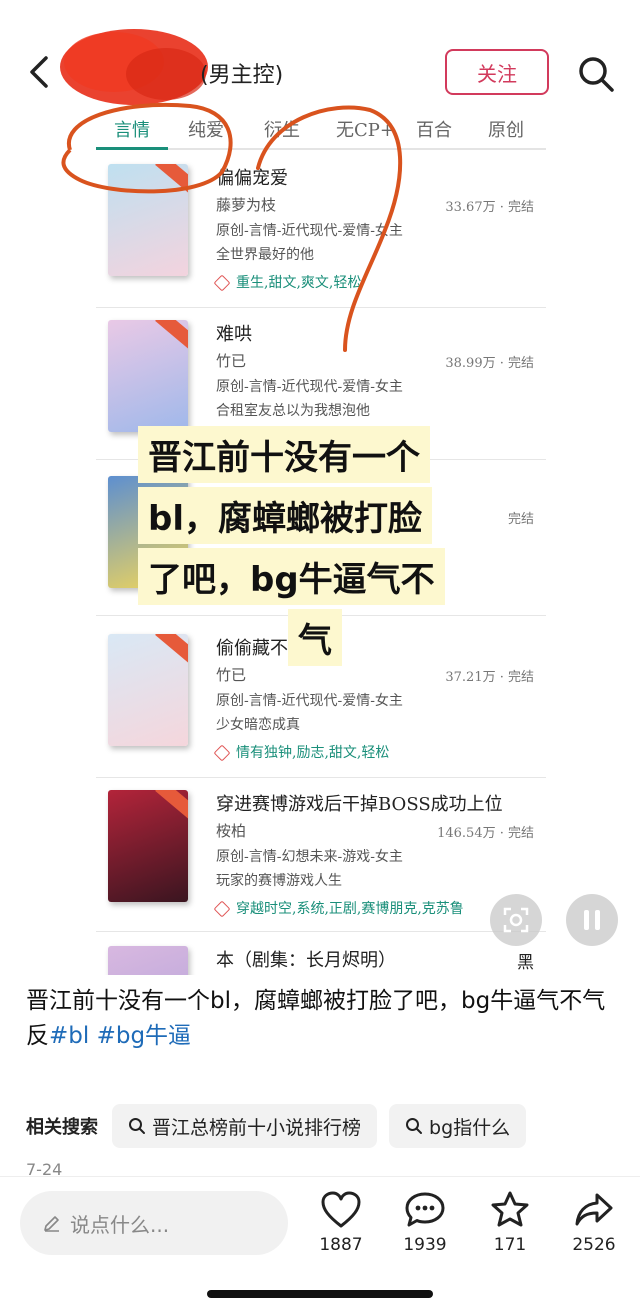 The image size is (640, 1310). Describe the element at coordinates (316, 1018) in the screenshot. I see `post-text: 晋江前十没有一个bl，腐蟑螂被打脸了吧，bg牛逼气不气 反#bl #bg牛逼` at that location.